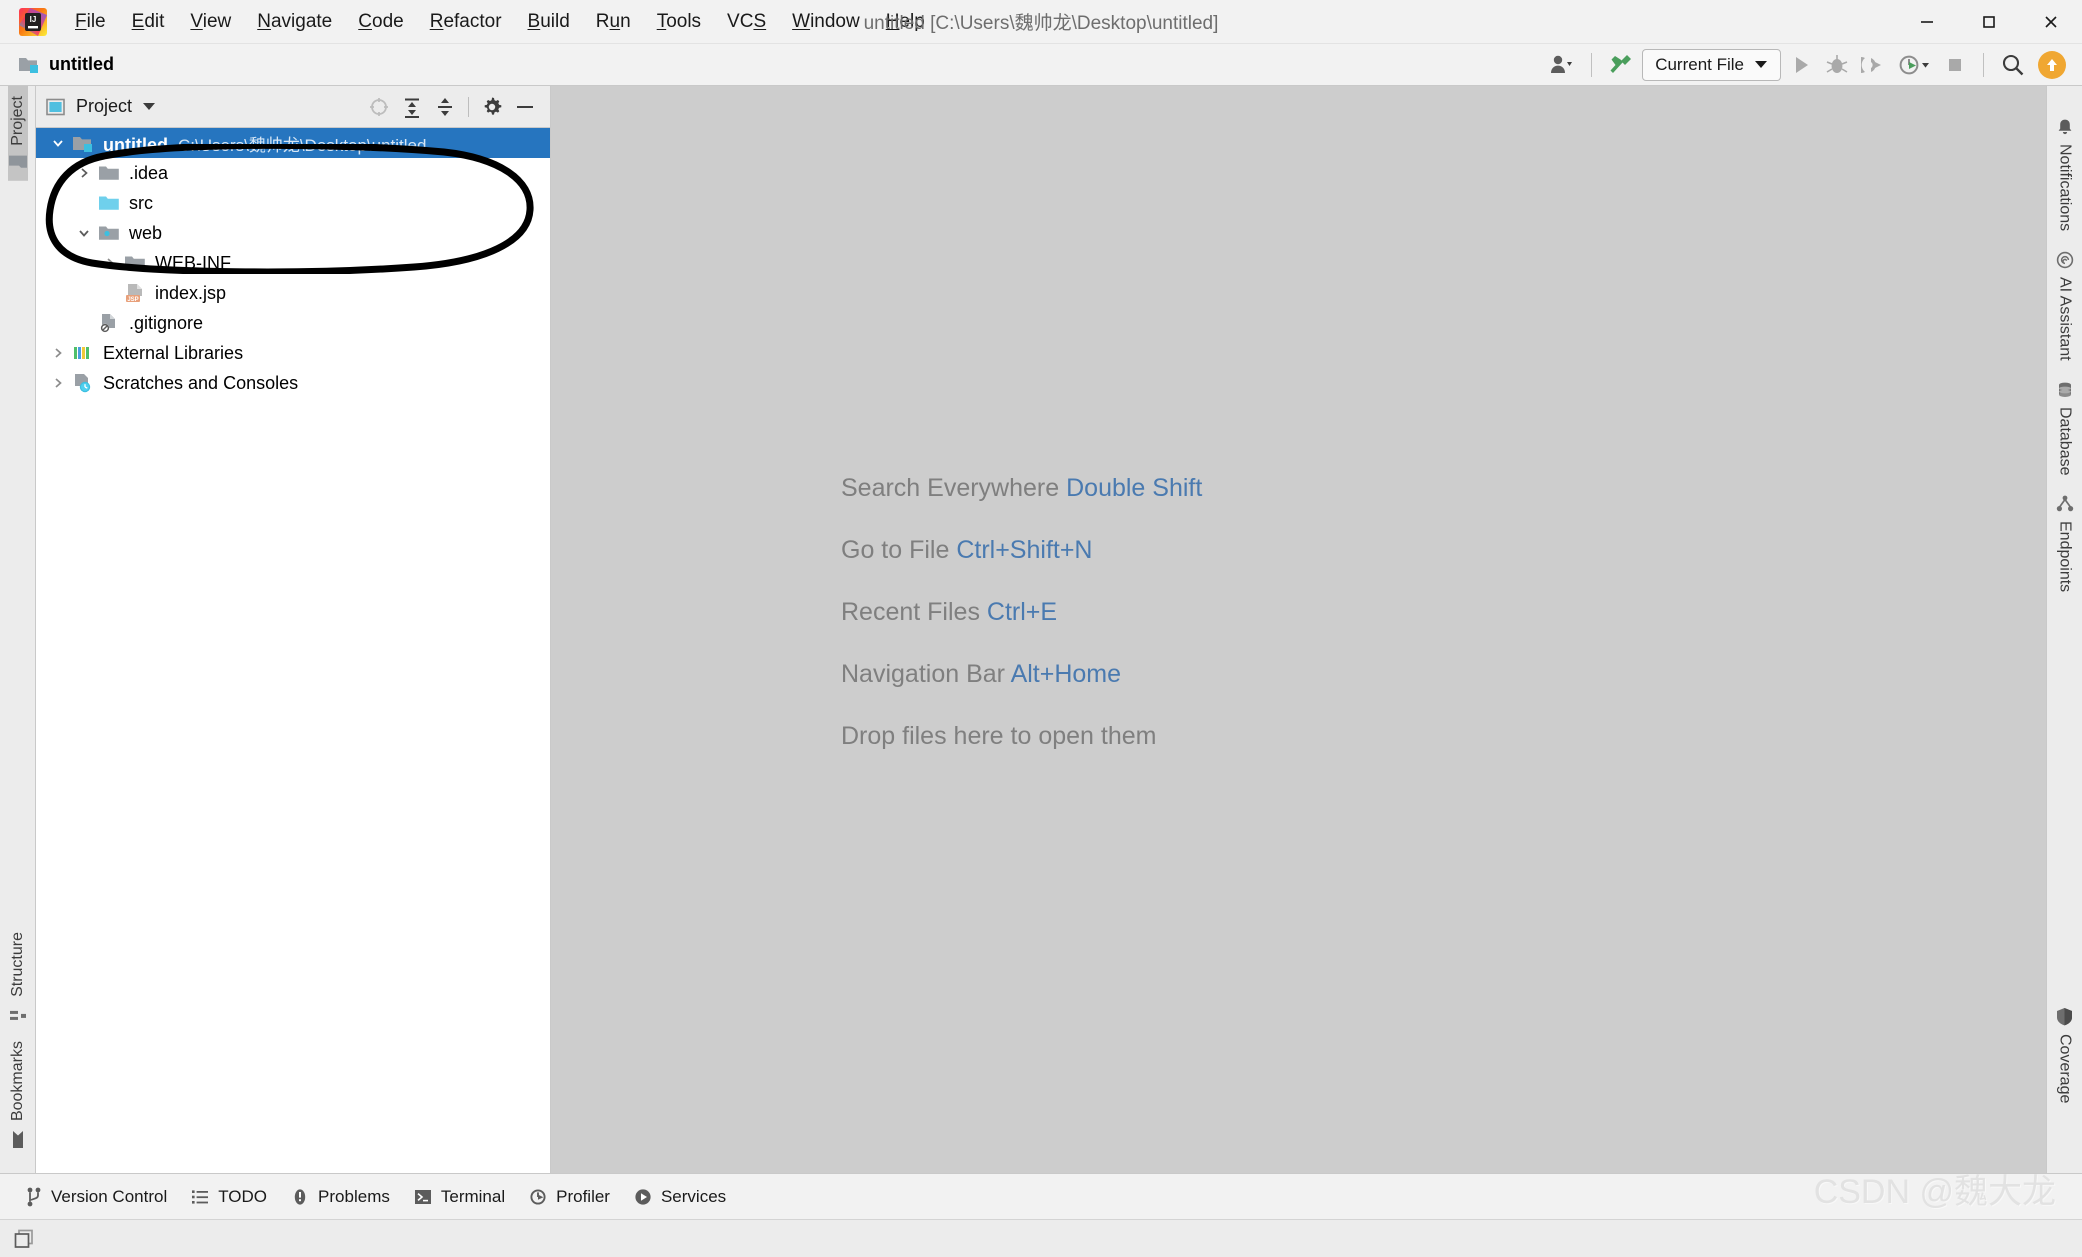 Image resolution: width=2082 pixels, height=1257 pixels. Describe the element at coordinates (466, 22) in the screenshot. I see `menu-refactor: Refactor` at that location.